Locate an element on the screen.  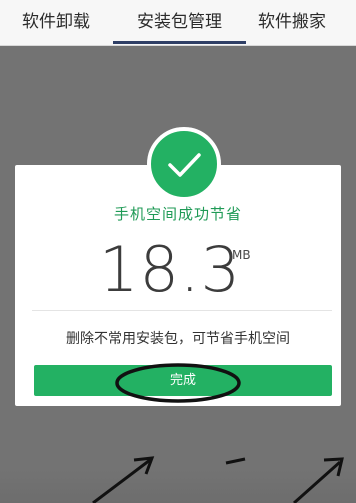
done-button: 完成 is located at coordinates (183, 380).